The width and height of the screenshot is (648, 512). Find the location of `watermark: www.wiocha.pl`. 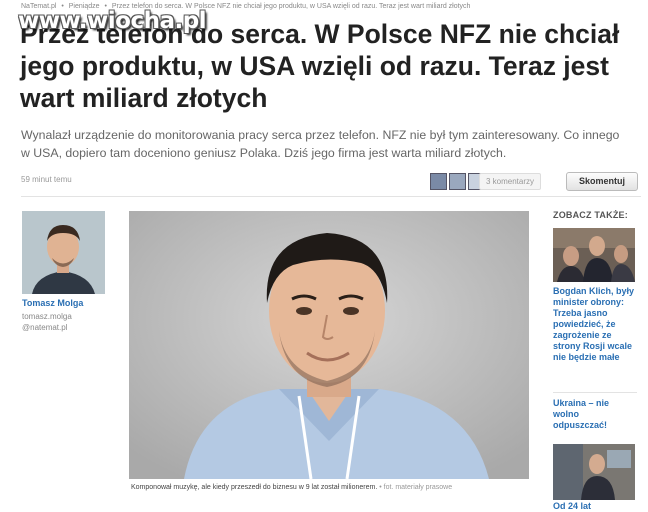

watermark: www.wiocha.pl is located at coordinates (112, 21).